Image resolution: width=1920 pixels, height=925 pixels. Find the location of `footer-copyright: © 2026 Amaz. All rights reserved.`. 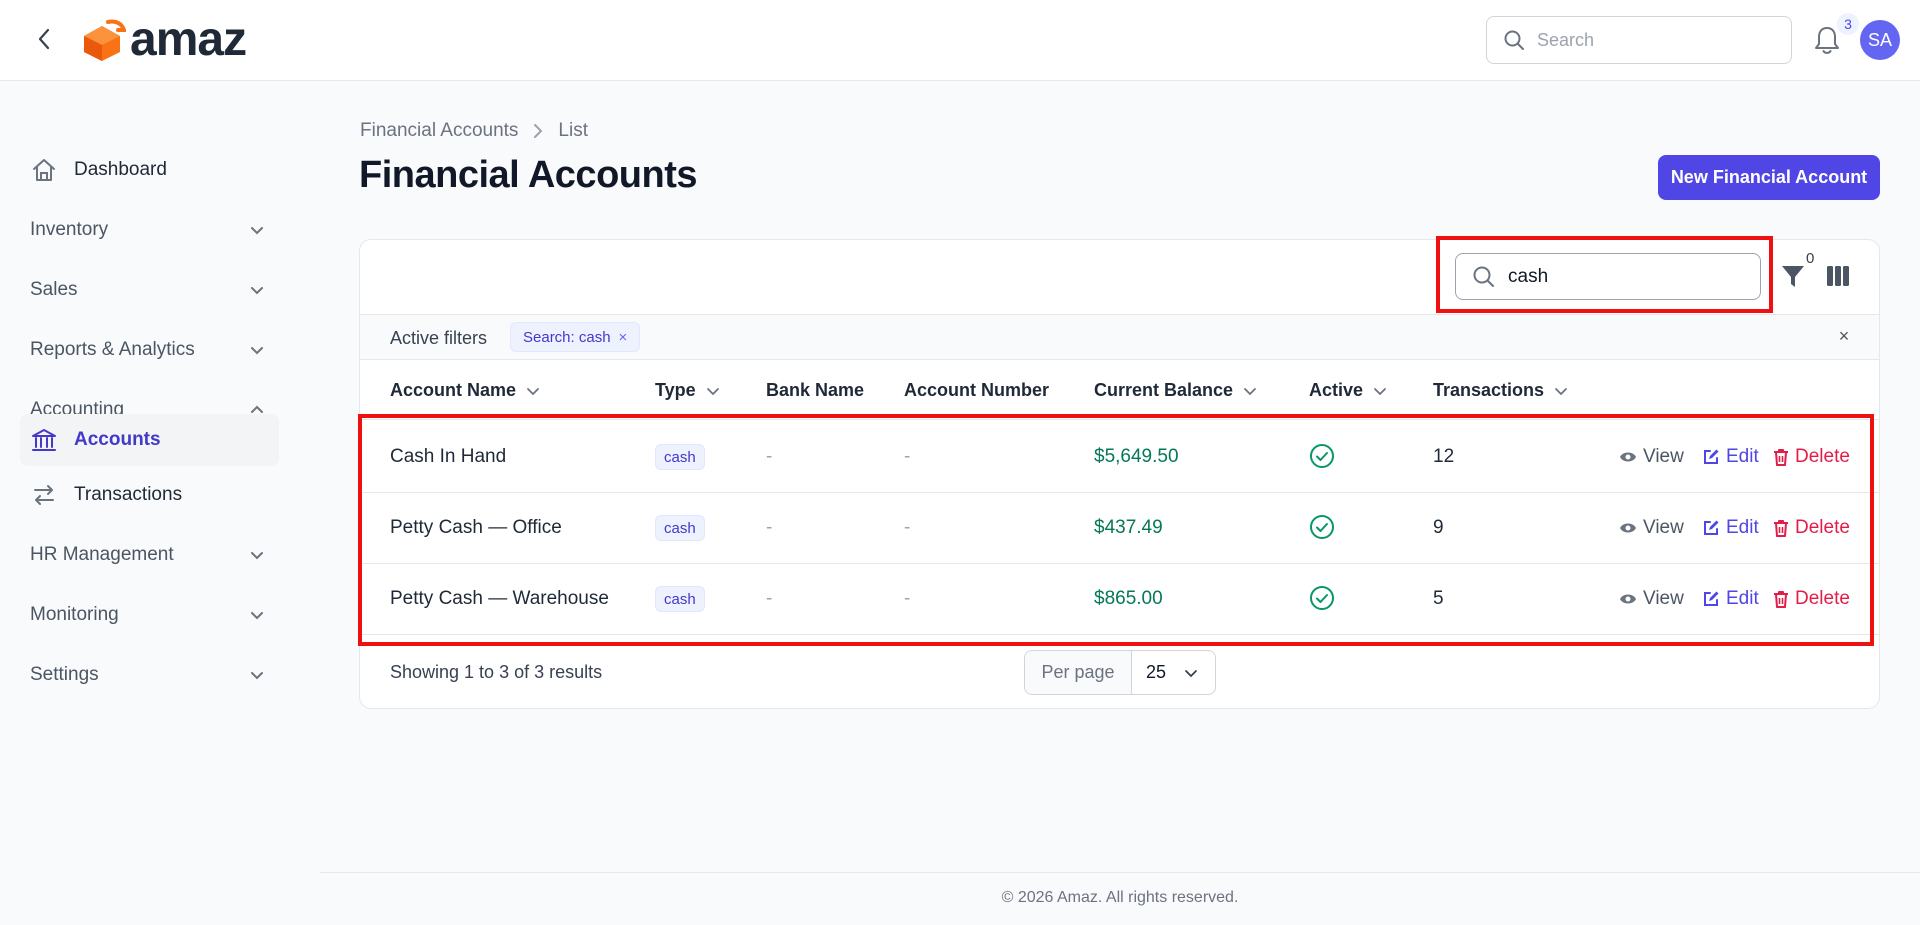

footer-copyright: © 2026 Amaz. All rights reserved. is located at coordinates (1120, 897).